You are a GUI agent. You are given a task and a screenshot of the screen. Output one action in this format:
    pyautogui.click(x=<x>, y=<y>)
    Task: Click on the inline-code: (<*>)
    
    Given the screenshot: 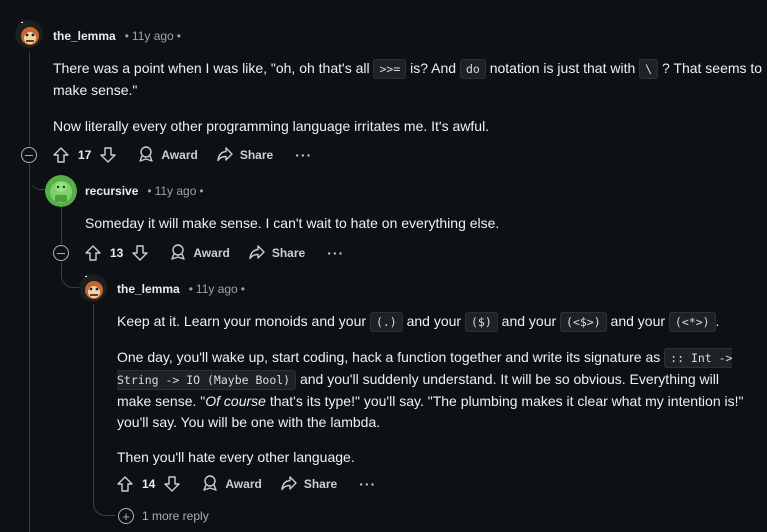 What is the action you would take?
    pyautogui.click(x=692, y=322)
    